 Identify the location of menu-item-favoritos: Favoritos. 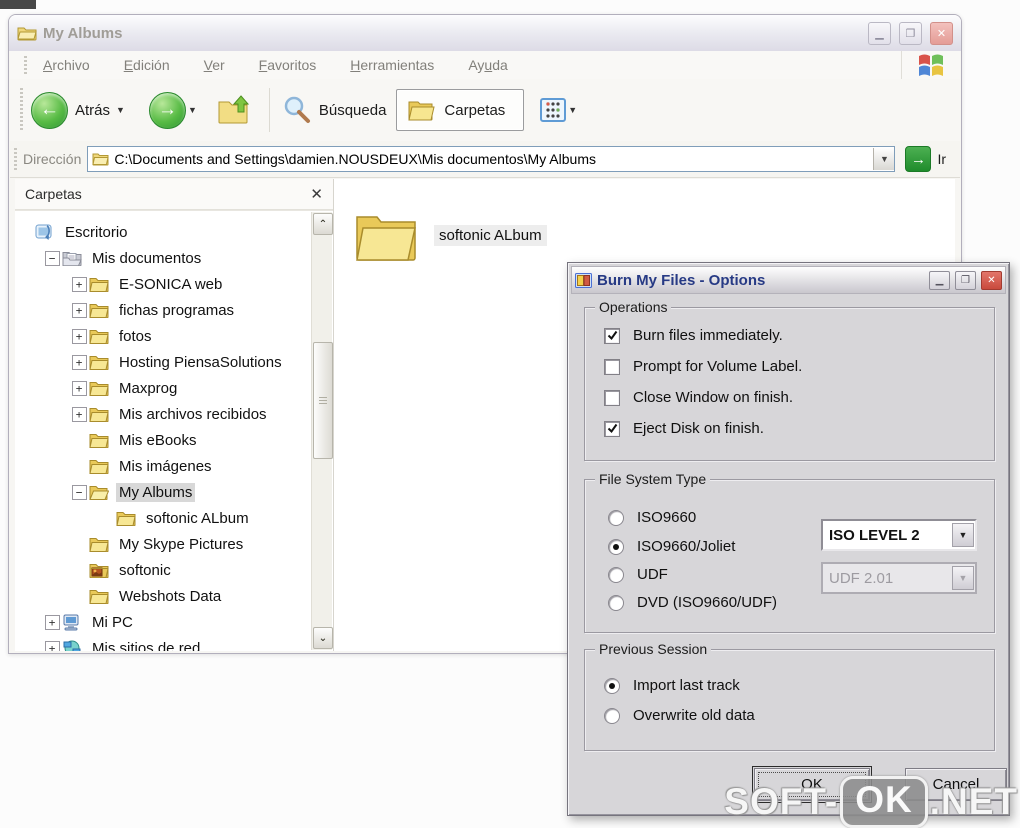
(288, 65).